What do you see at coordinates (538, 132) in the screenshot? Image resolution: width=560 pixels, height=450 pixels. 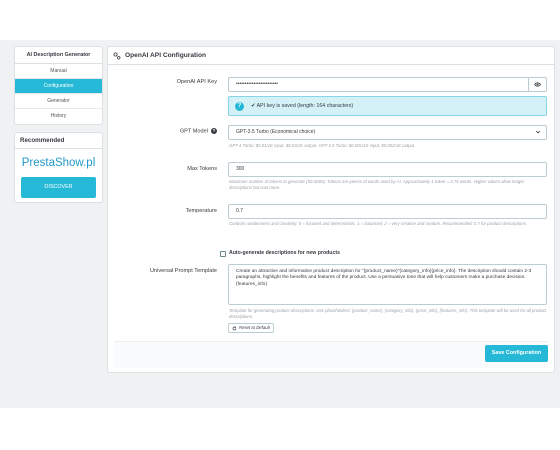 I see `chevron-down-icon` at bounding box center [538, 132].